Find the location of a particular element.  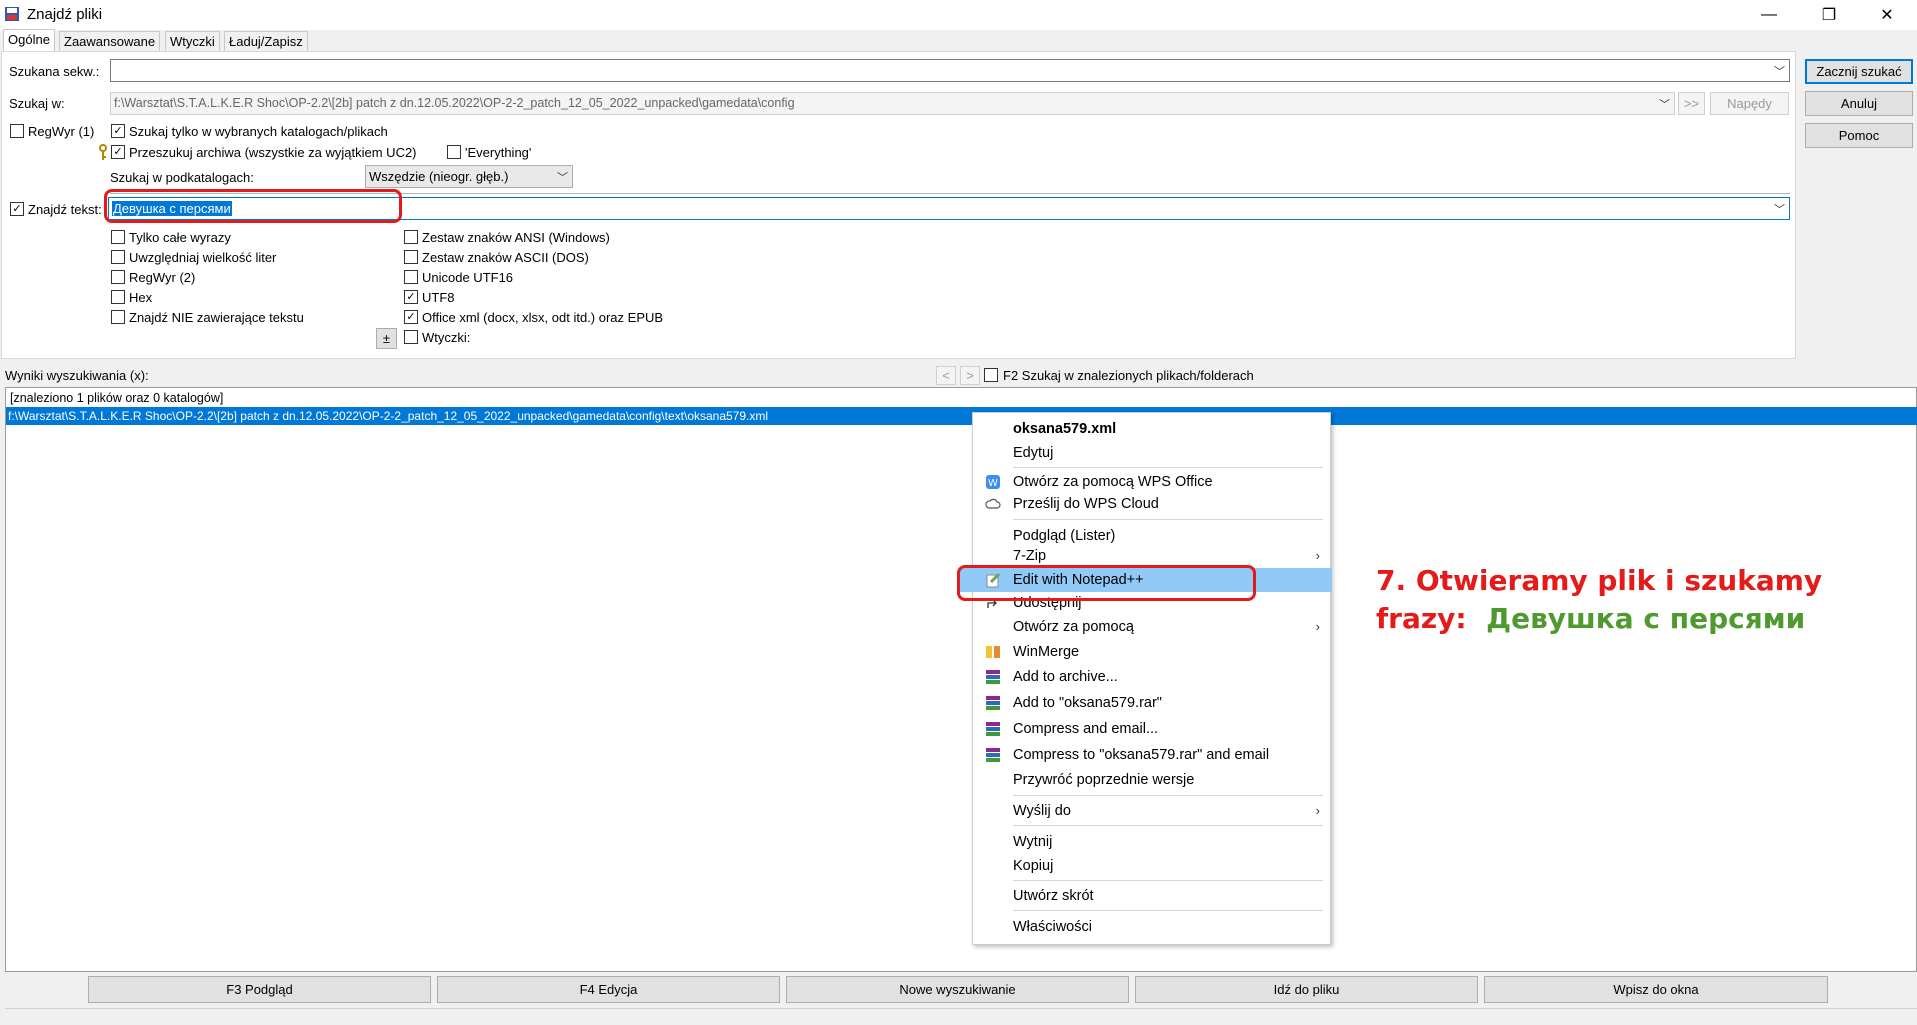

menu-item-cut: Wytnij is located at coordinates (1152, 842).